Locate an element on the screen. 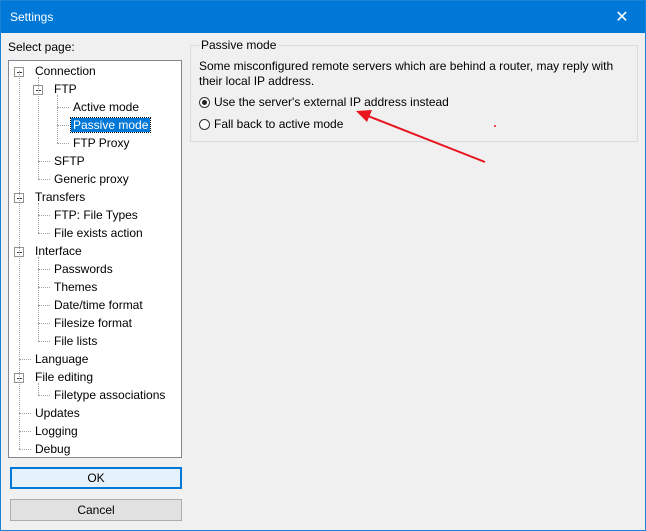  tree-item-label: Passive mode is located at coordinates (110, 125).